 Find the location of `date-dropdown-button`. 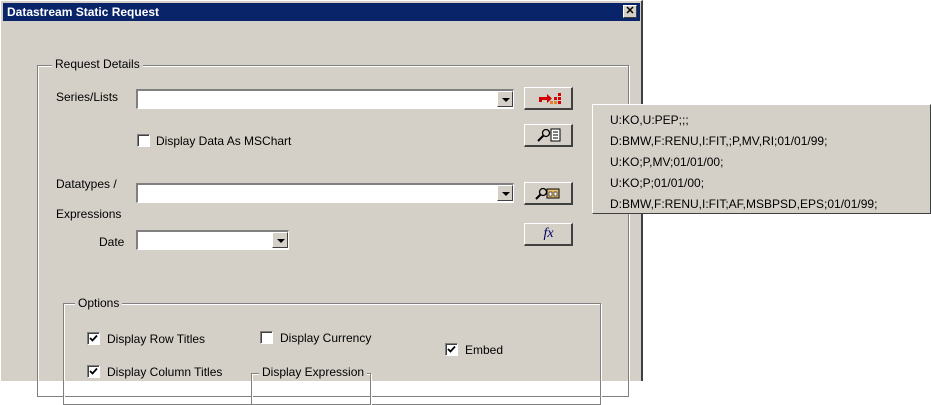

date-dropdown-button is located at coordinates (280, 240).